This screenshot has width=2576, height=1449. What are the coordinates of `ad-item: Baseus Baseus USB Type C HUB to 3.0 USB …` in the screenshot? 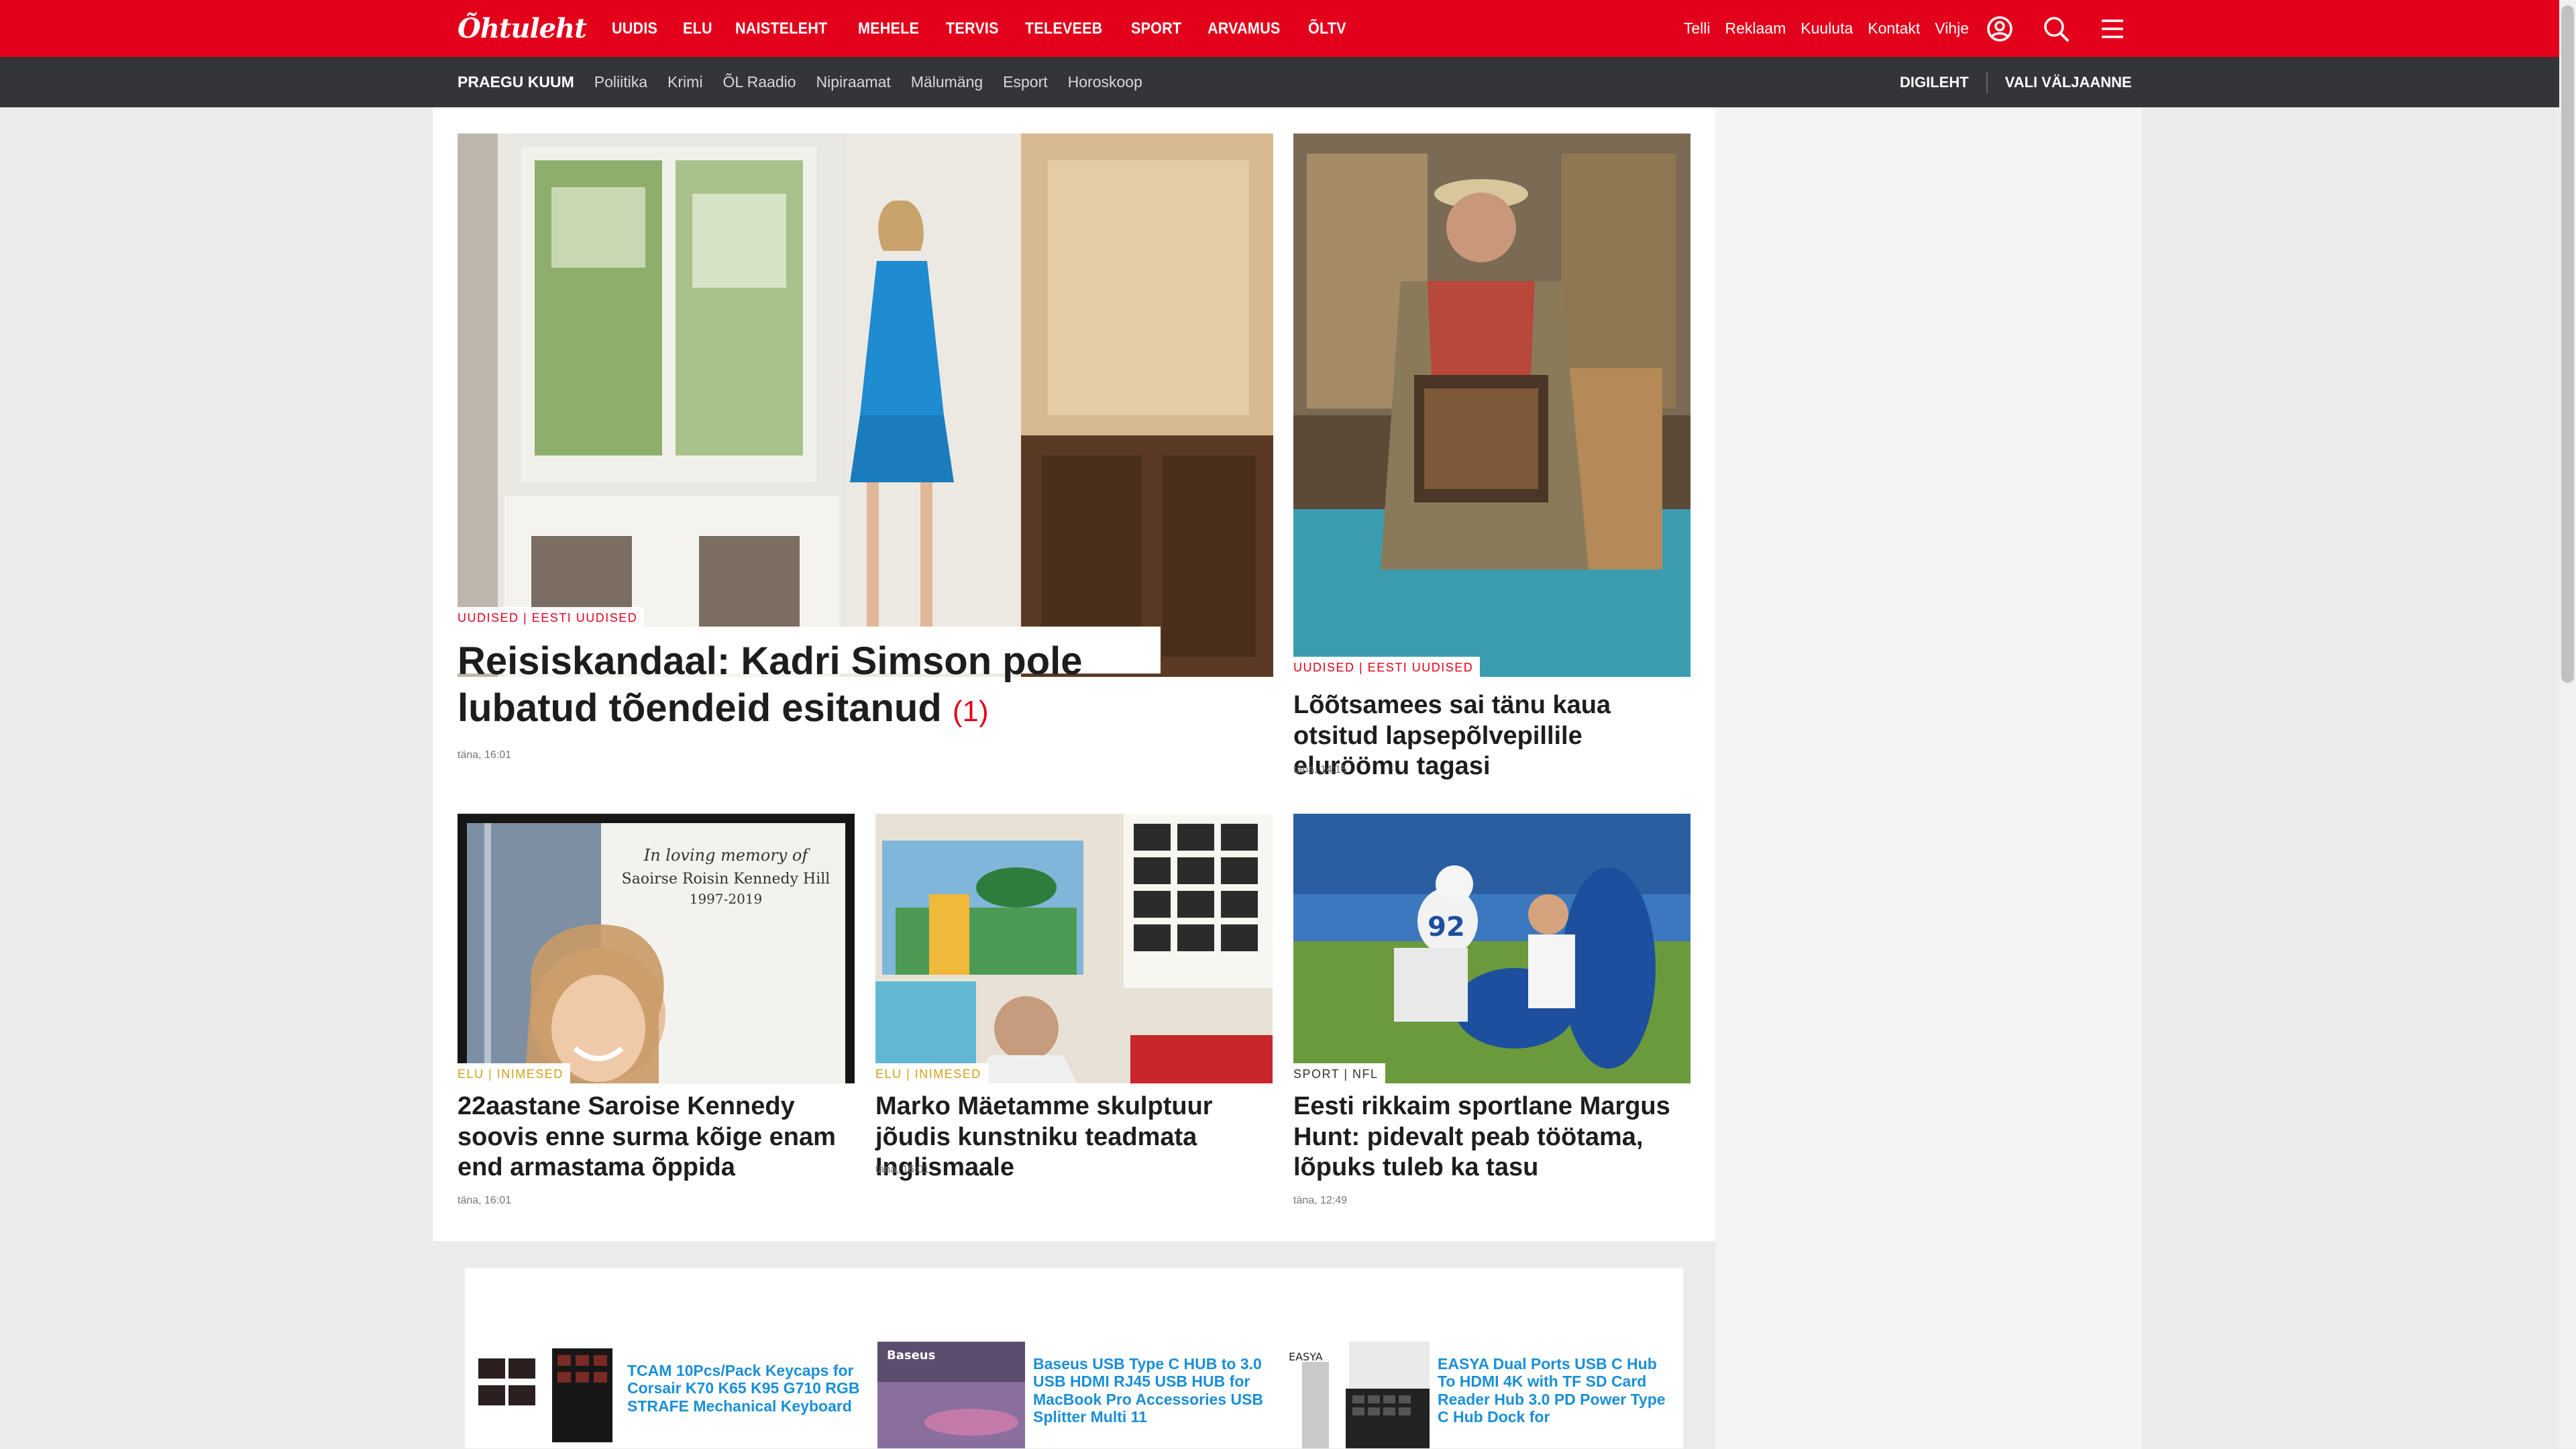 It's located at (1078, 1395).